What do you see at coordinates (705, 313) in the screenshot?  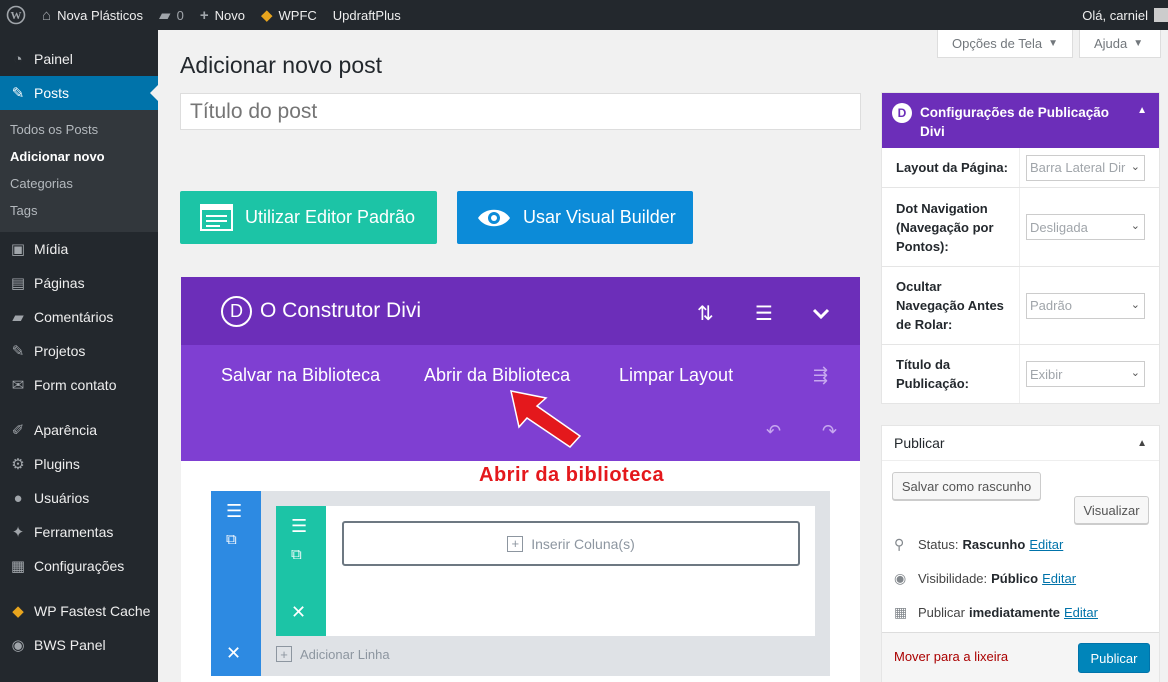 I see `sort-arrows-icon: ⇅` at bounding box center [705, 313].